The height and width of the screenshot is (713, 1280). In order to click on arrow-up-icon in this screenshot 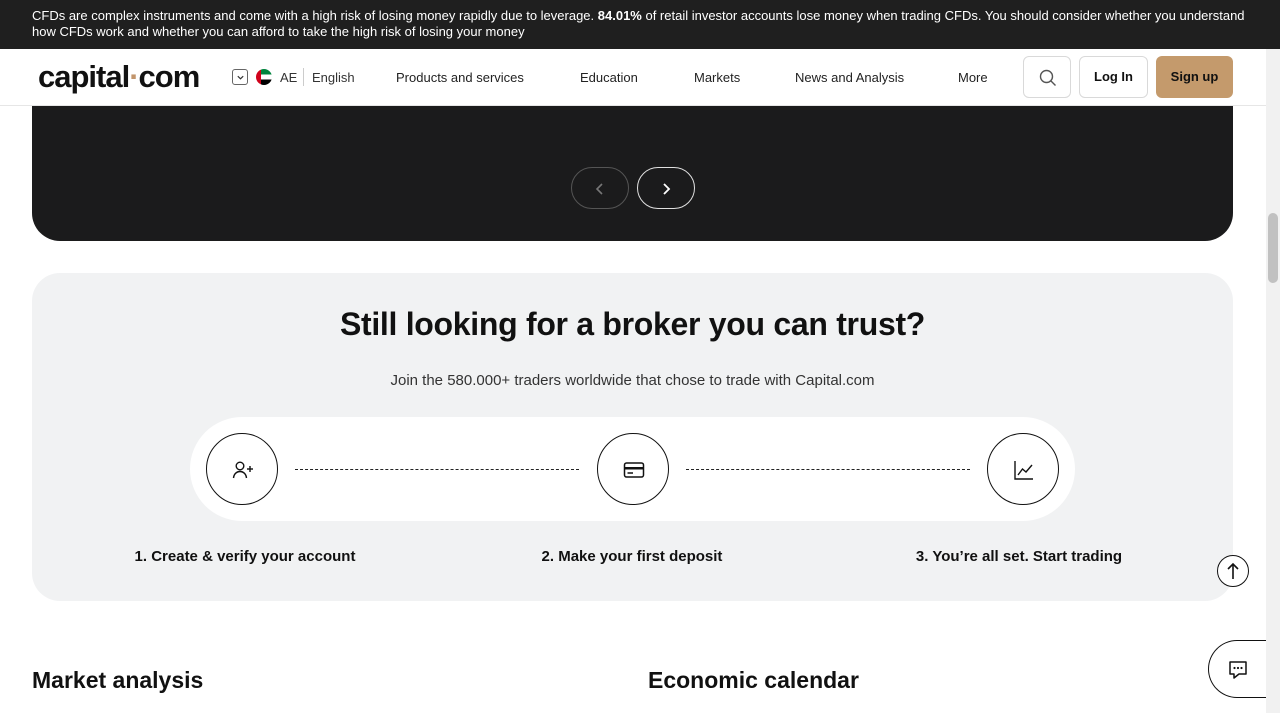, I will do `click(1233, 570)`.